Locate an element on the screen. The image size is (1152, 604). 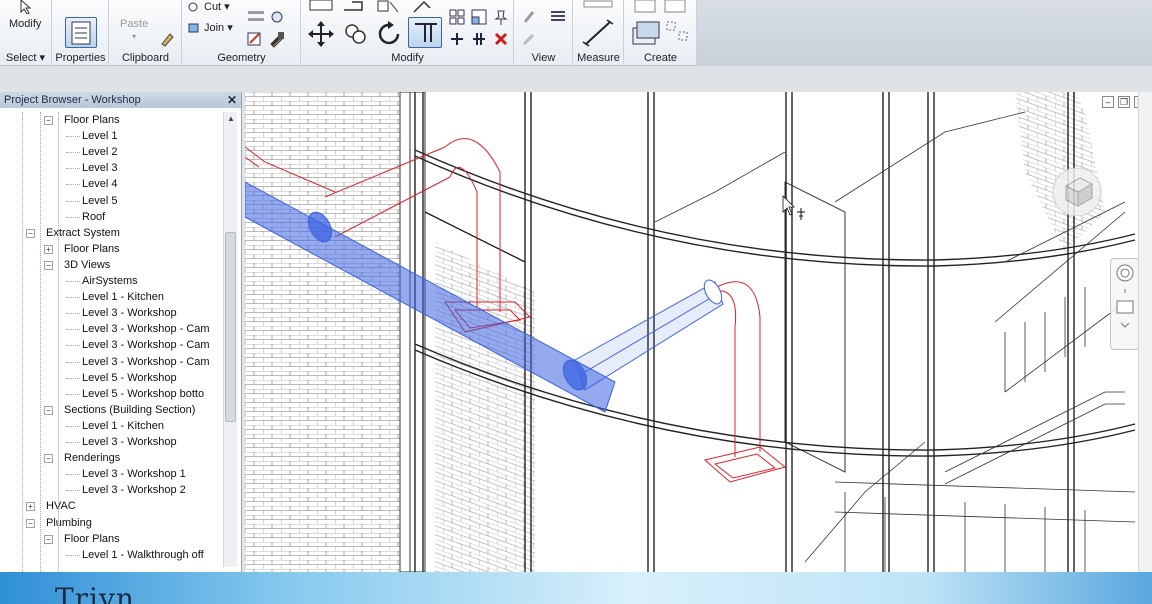
tree-item: Level 1 is located at coordinates (99, 136).